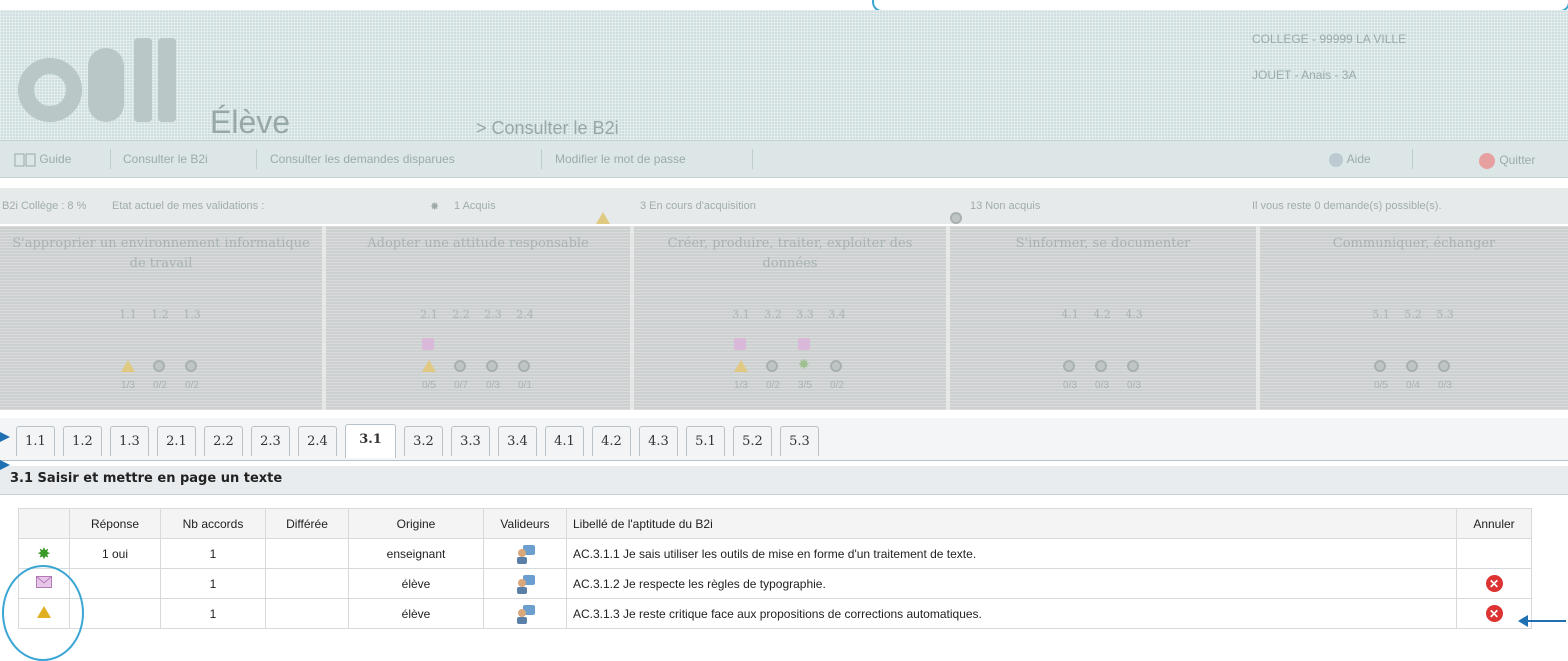  I want to click on sub-competency-code: 4.2, so click(1102, 314).